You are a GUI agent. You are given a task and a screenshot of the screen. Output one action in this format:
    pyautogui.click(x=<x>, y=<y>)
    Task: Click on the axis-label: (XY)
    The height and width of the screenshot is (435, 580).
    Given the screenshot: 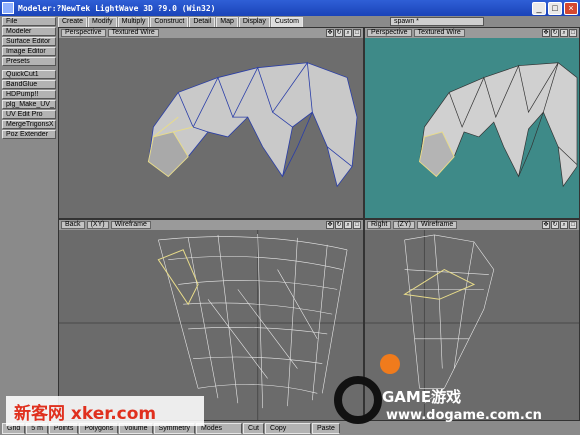 What is the action you would take?
    pyautogui.click(x=97, y=225)
    